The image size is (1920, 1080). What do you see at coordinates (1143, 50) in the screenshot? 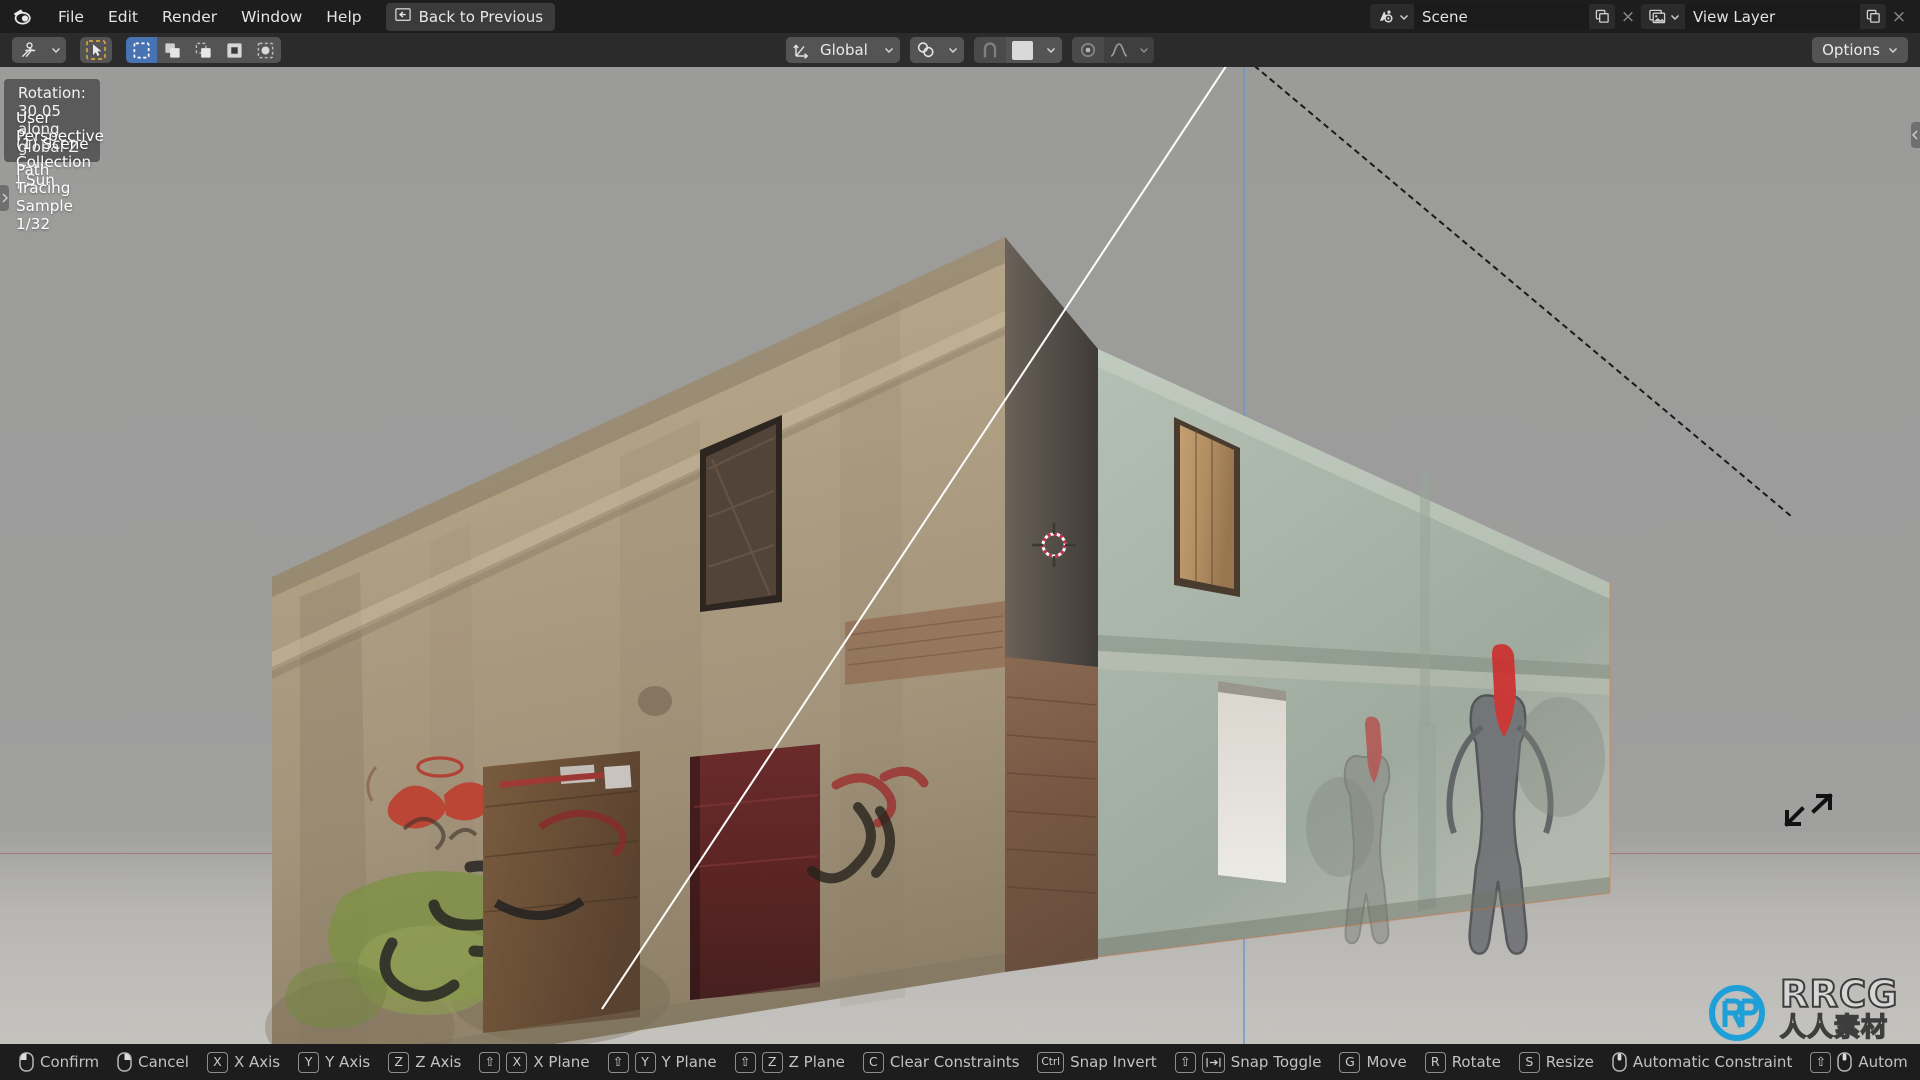
I see `falloff-chevron` at bounding box center [1143, 50].